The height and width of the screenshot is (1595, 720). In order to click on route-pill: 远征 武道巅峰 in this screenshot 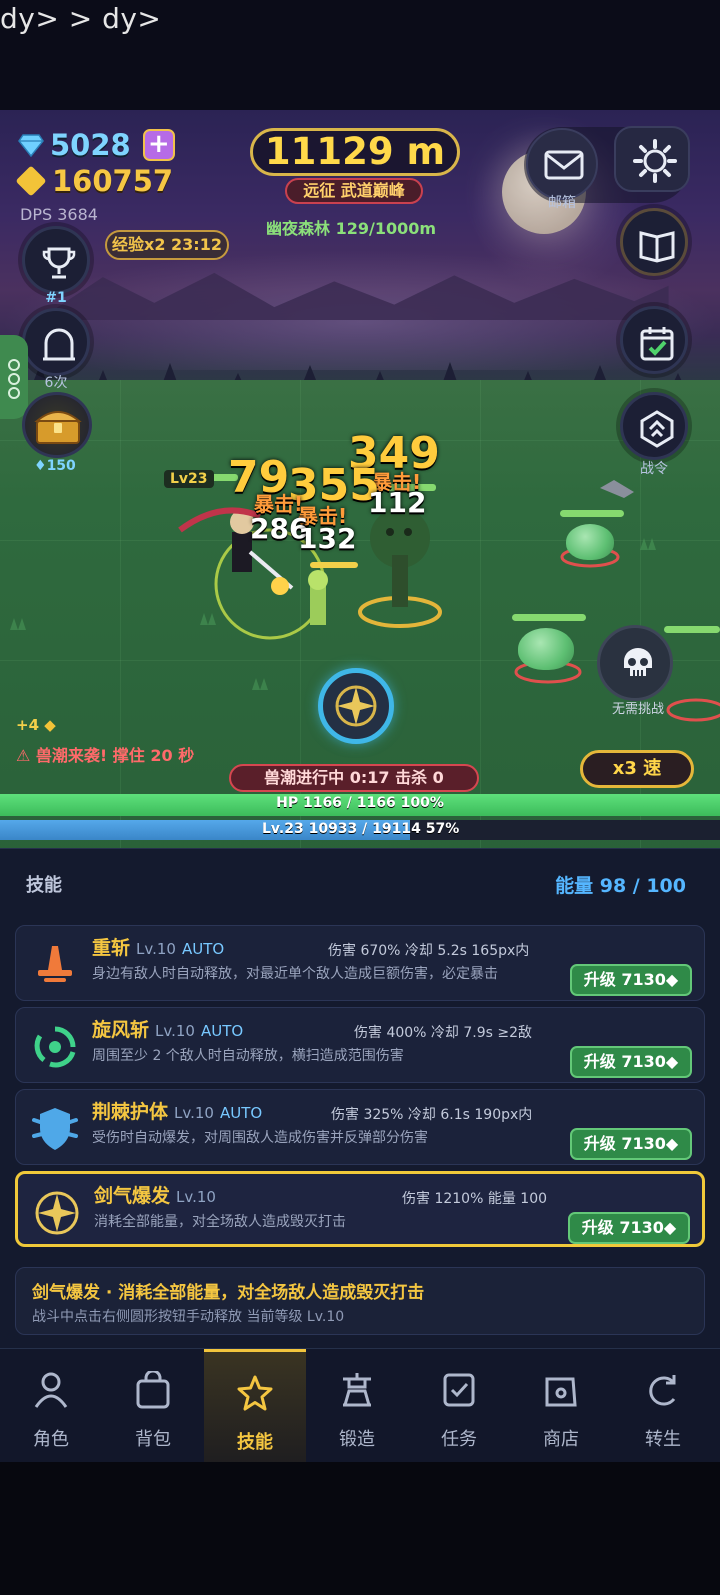, I will do `click(354, 191)`.